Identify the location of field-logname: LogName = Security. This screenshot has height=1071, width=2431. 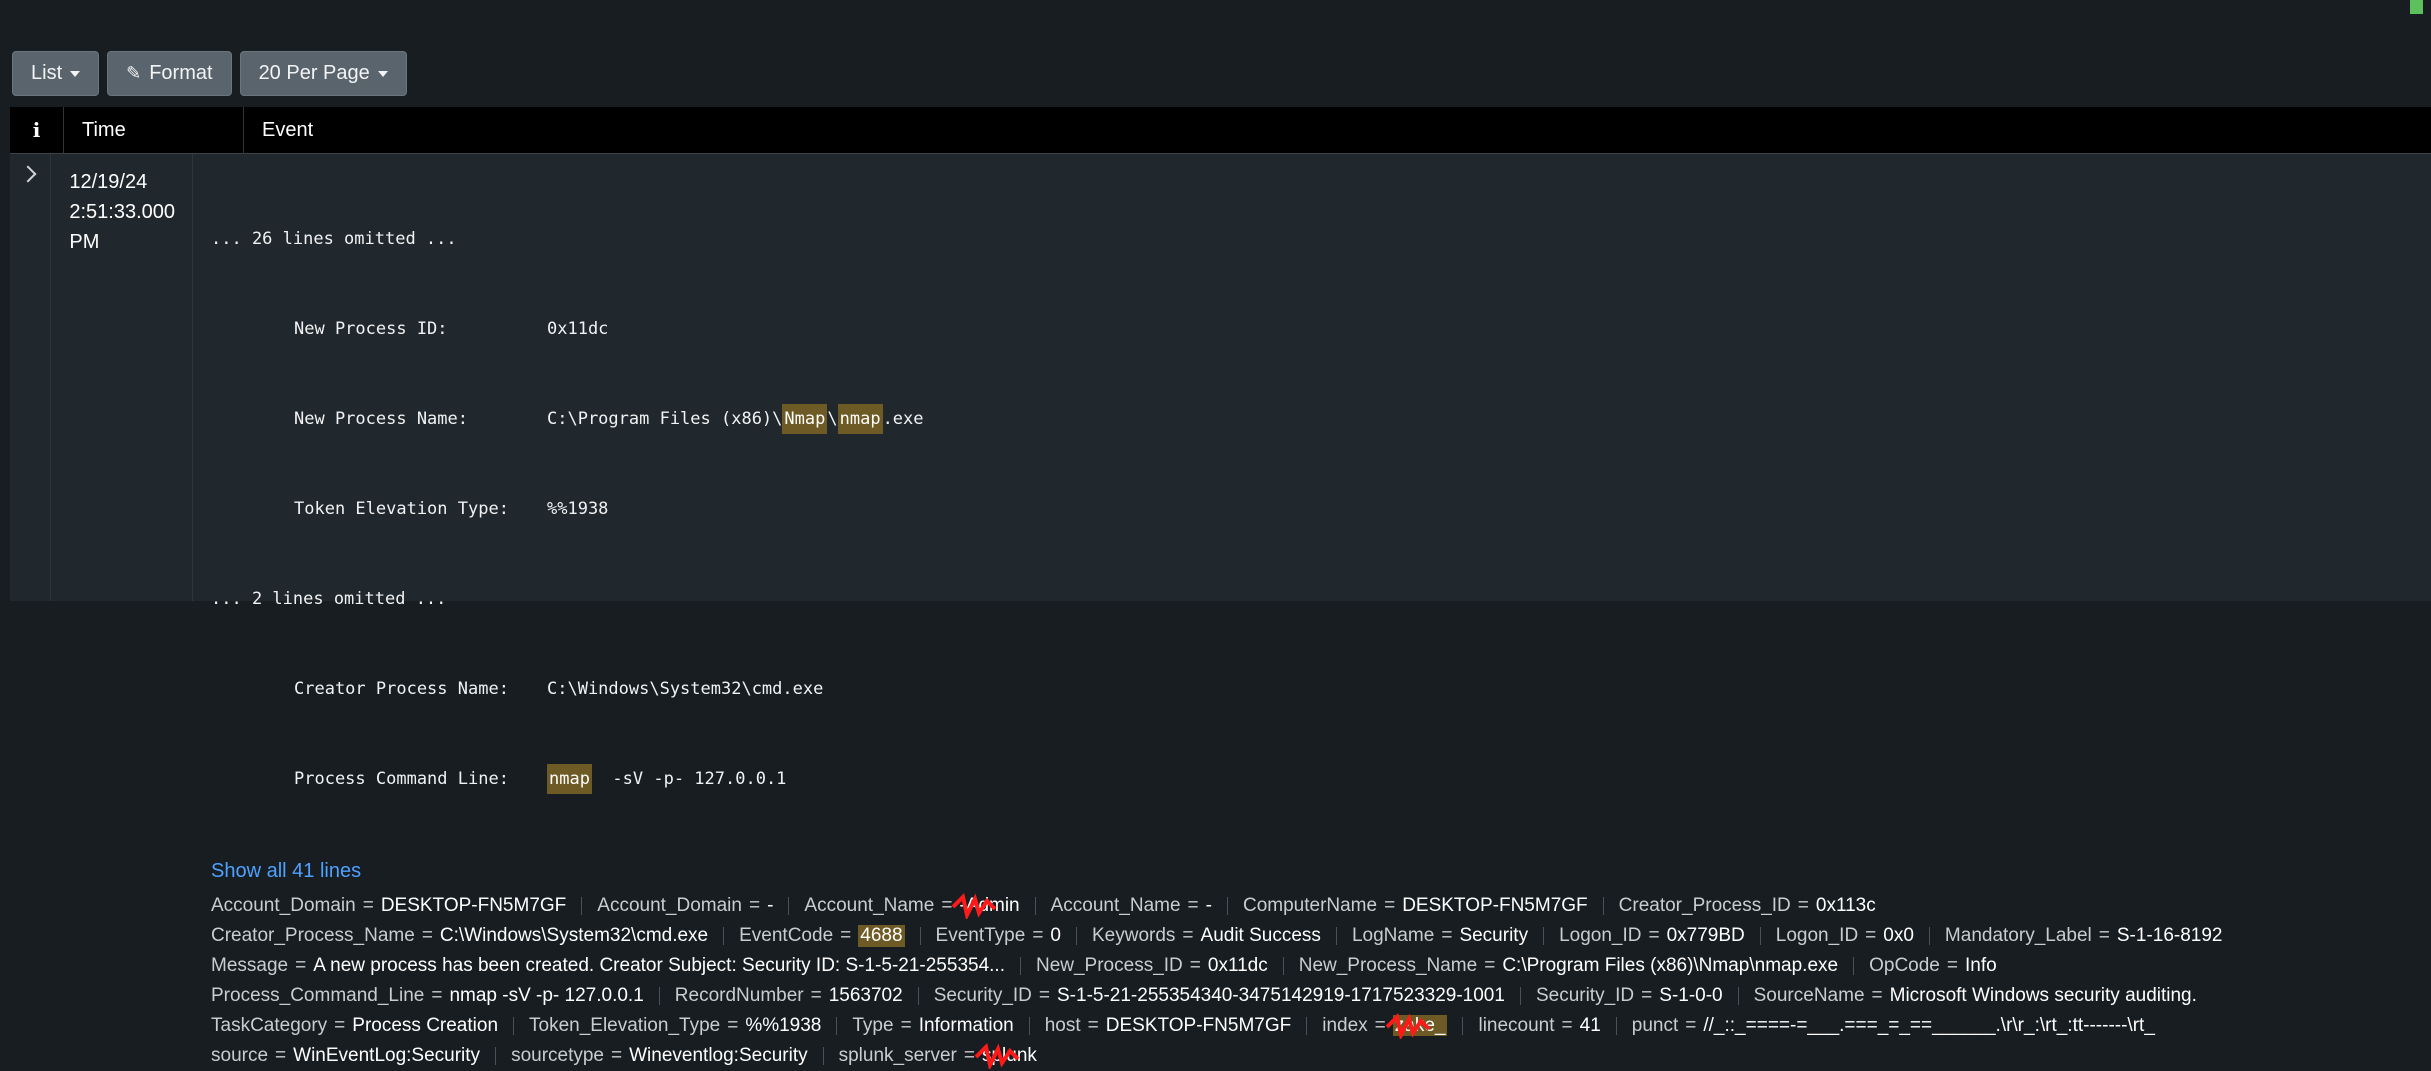
(1445, 936).